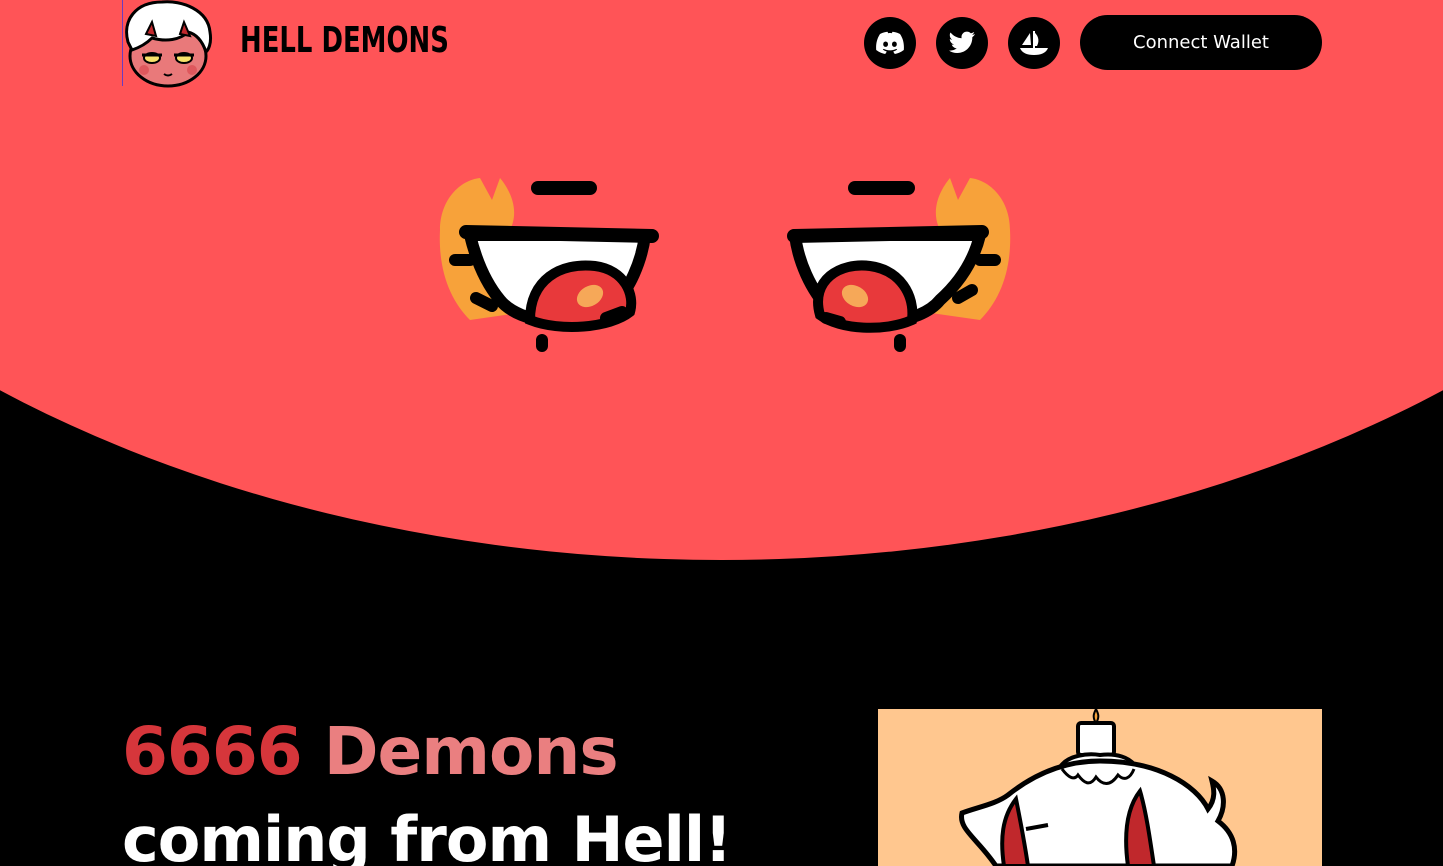 This screenshot has height=866, width=1443. Describe the element at coordinates (1100, 787) in the screenshot. I see `demon-preview-image` at that location.